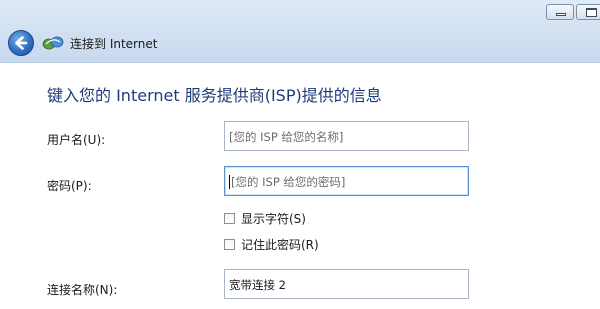 The width and height of the screenshot is (600, 309). What do you see at coordinates (591, 12) in the screenshot?
I see `maximize-icon` at bounding box center [591, 12].